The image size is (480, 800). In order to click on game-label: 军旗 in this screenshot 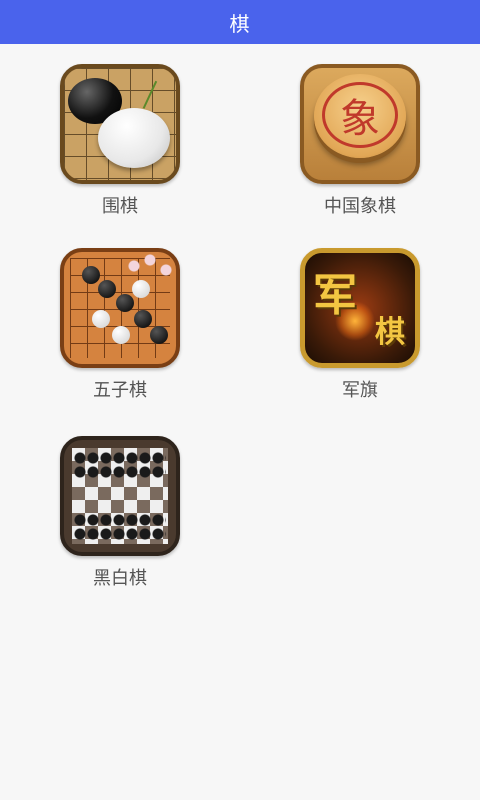, I will do `click(360, 390)`.